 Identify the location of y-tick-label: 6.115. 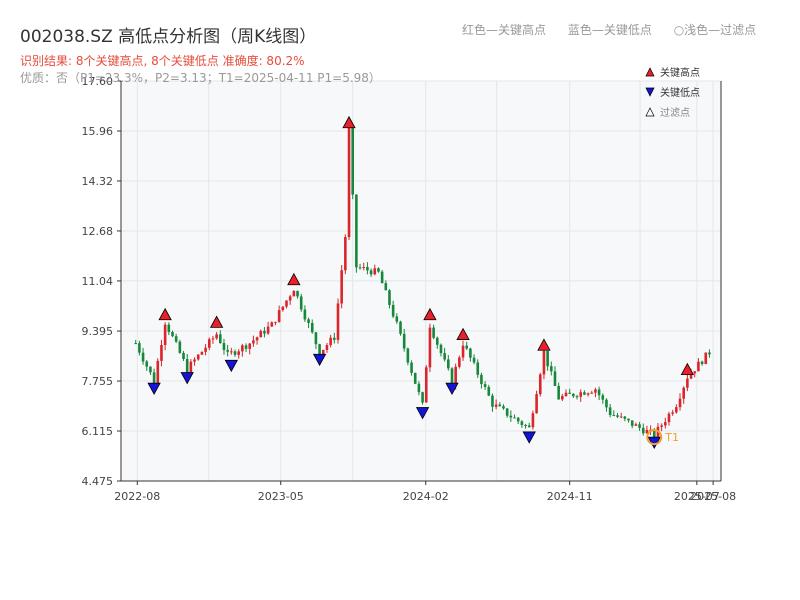
(98, 431).